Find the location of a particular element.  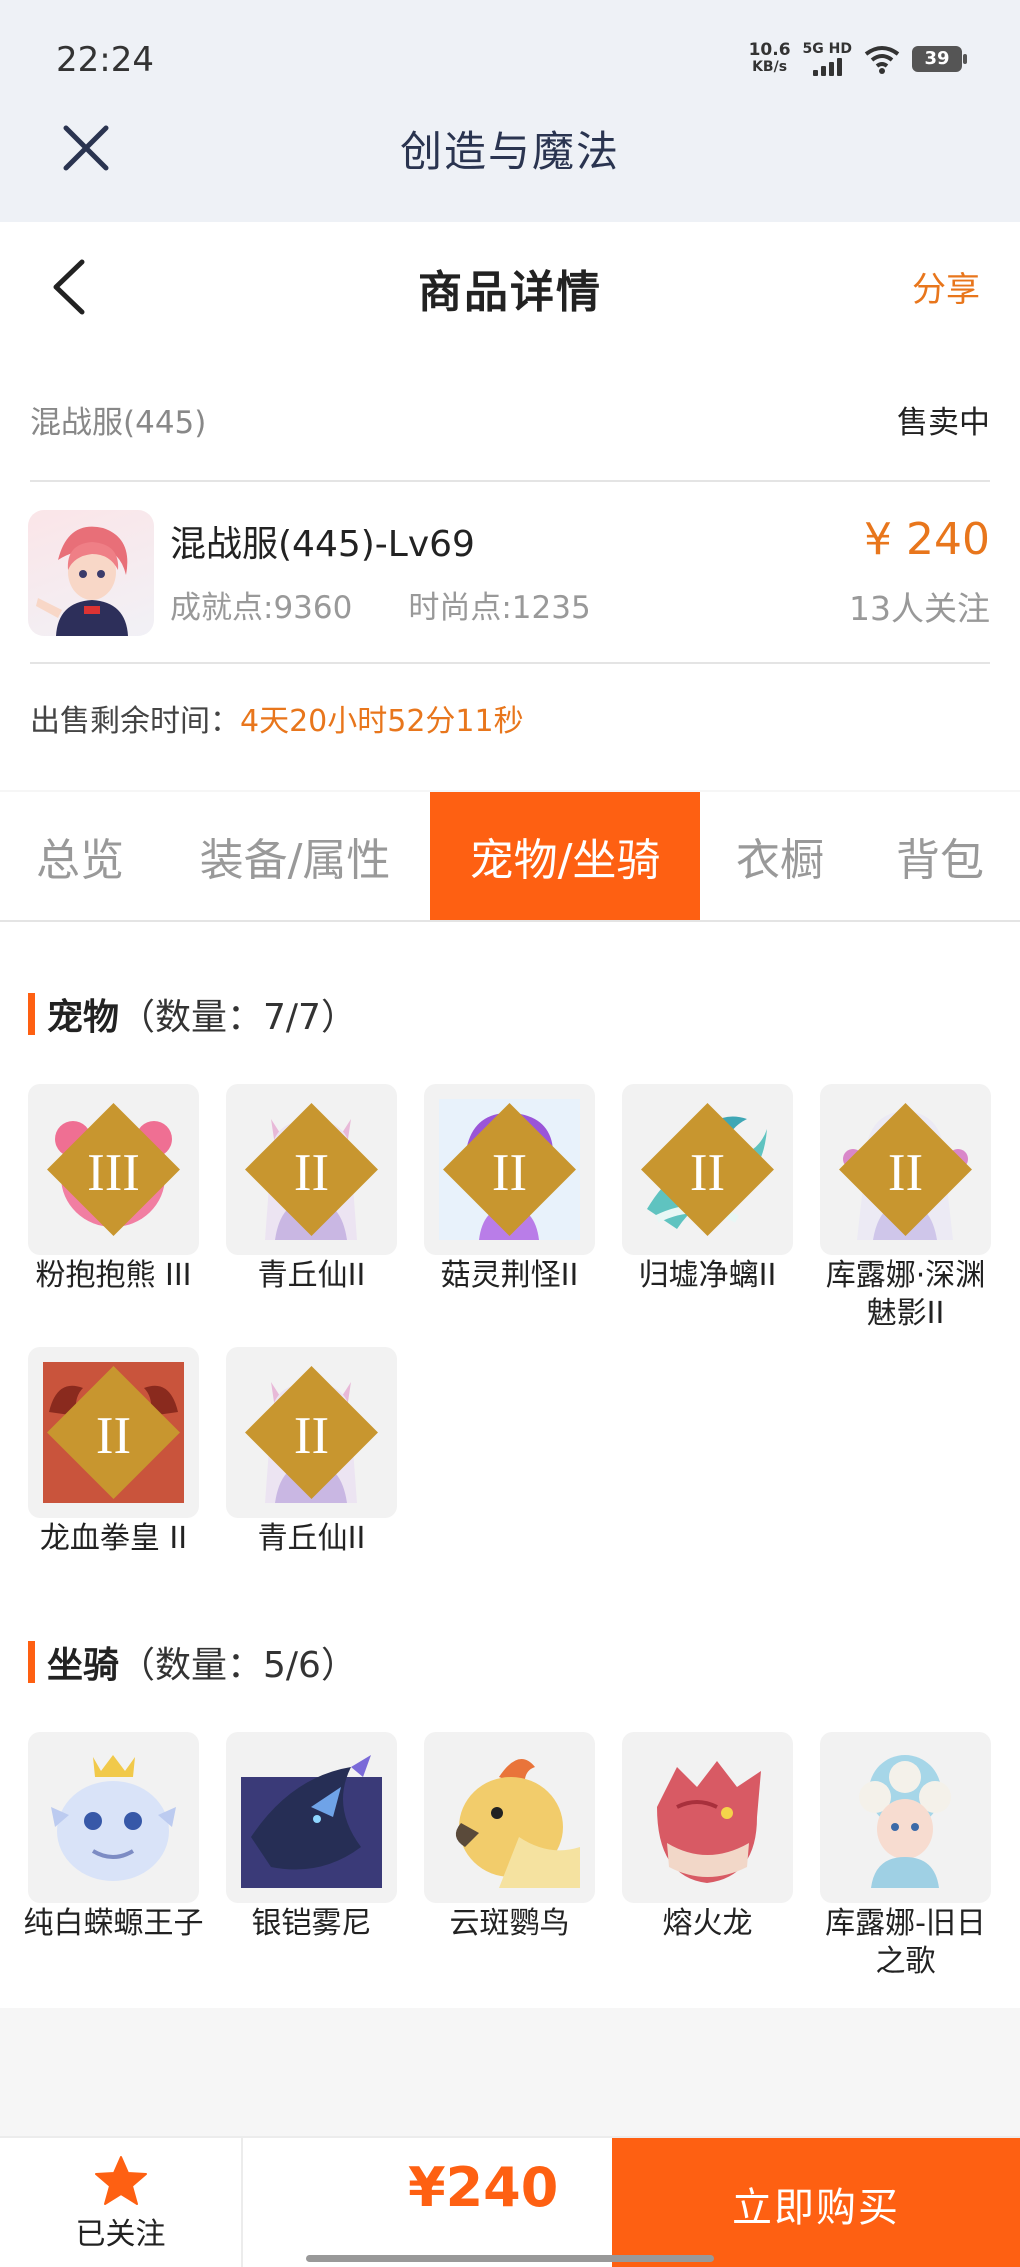

mounts-count: （数量：5/6） is located at coordinates (238, 1665).